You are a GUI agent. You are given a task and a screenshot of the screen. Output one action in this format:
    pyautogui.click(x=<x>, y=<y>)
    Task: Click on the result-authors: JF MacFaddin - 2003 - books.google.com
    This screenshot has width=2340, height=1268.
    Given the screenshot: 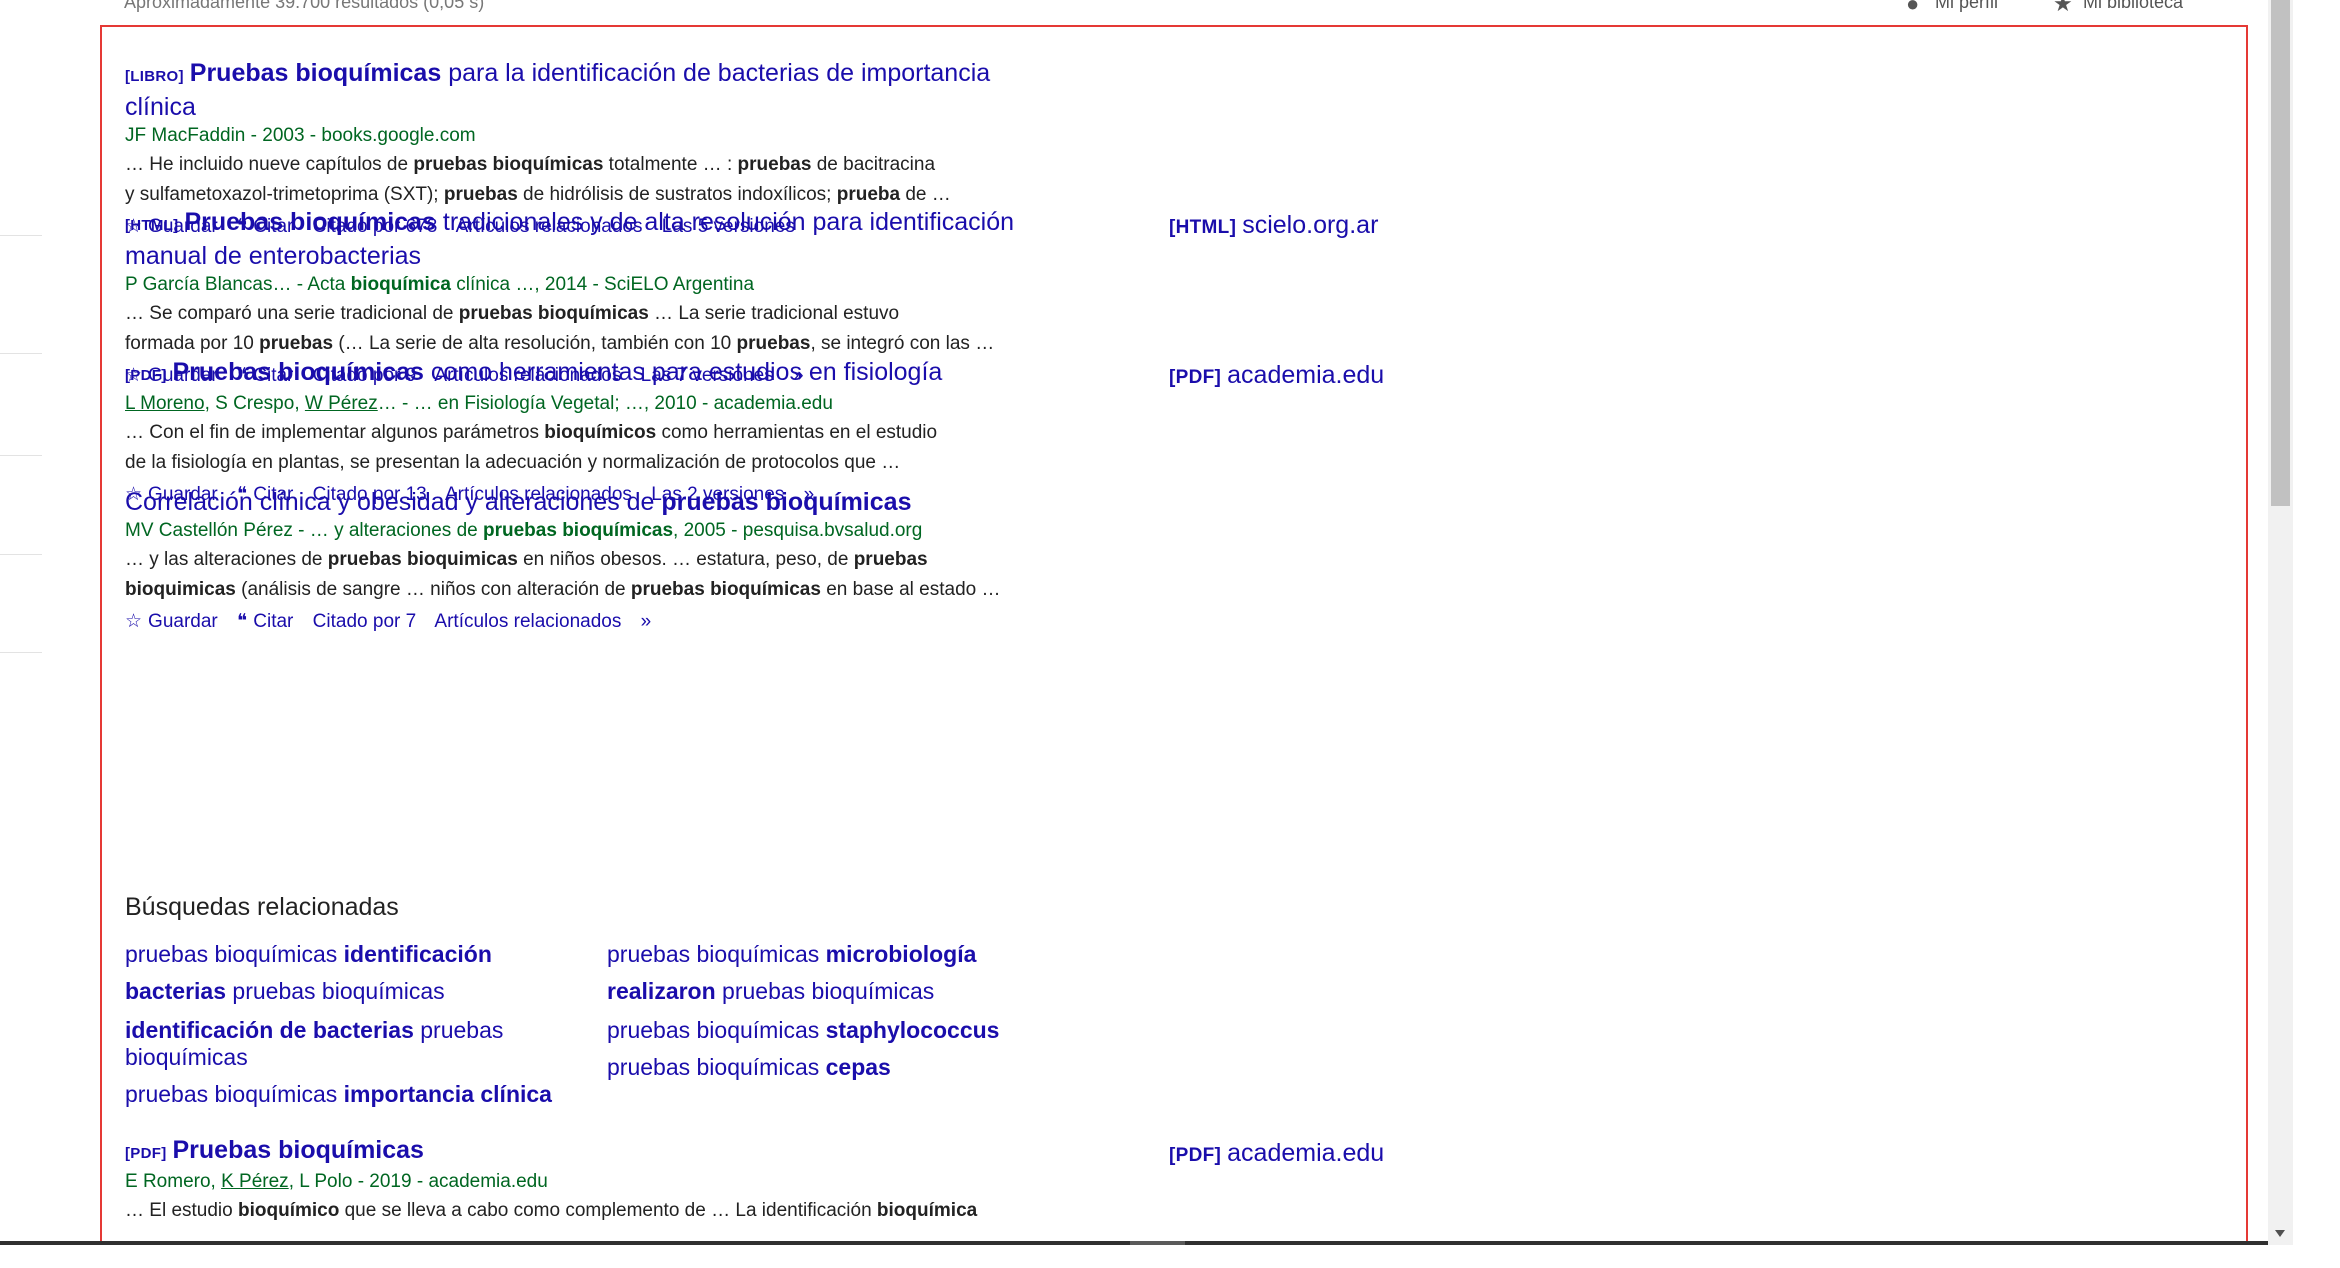 What is the action you would take?
    pyautogui.click(x=300, y=135)
    